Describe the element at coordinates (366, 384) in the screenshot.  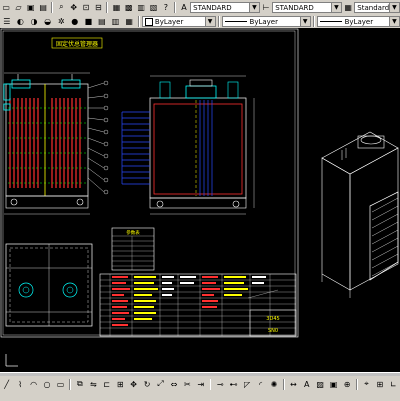
I see `snap-icon: ⌖` at that location.